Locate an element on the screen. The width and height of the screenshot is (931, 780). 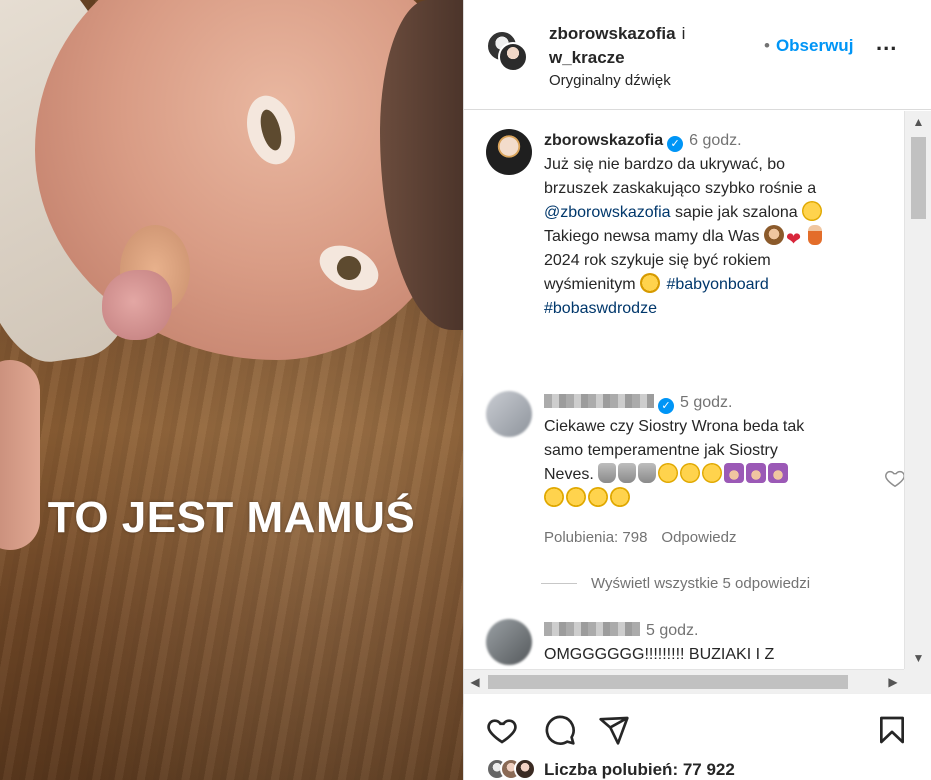
comment-line: OMGGGGGG!!!!!!!!! BUZIAKI I Z is located at coordinates (659, 654).